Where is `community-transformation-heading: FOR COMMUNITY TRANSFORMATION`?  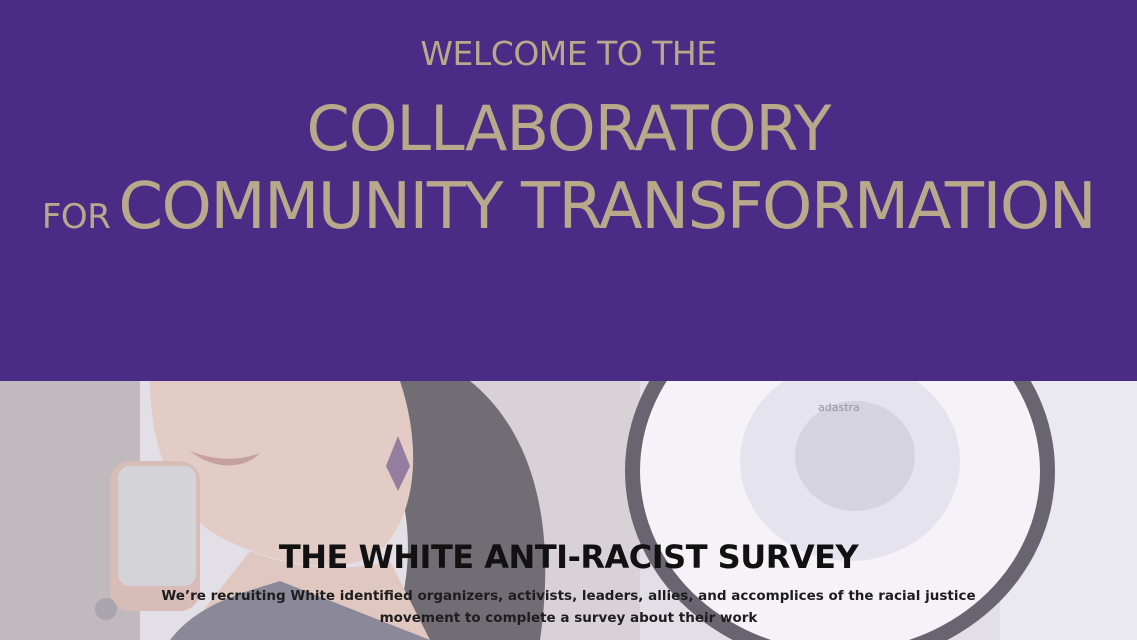
community-transformation-heading: FOR COMMUNITY TRANSFORMATION is located at coordinates (568, 207).